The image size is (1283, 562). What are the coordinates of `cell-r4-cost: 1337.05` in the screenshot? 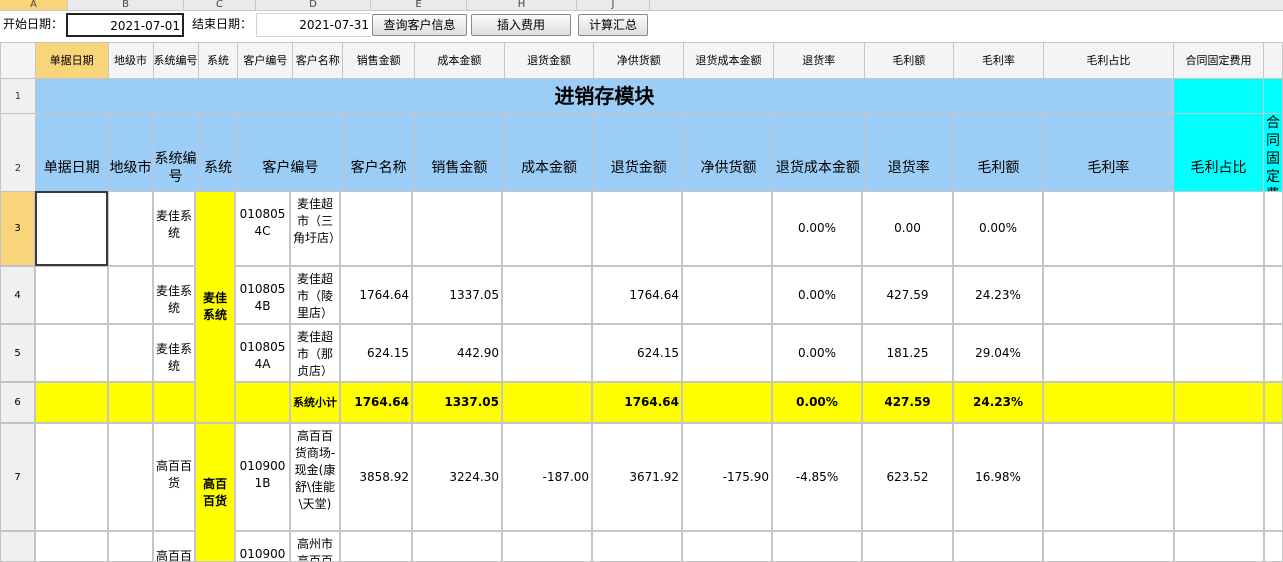 It's located at (457, 295).